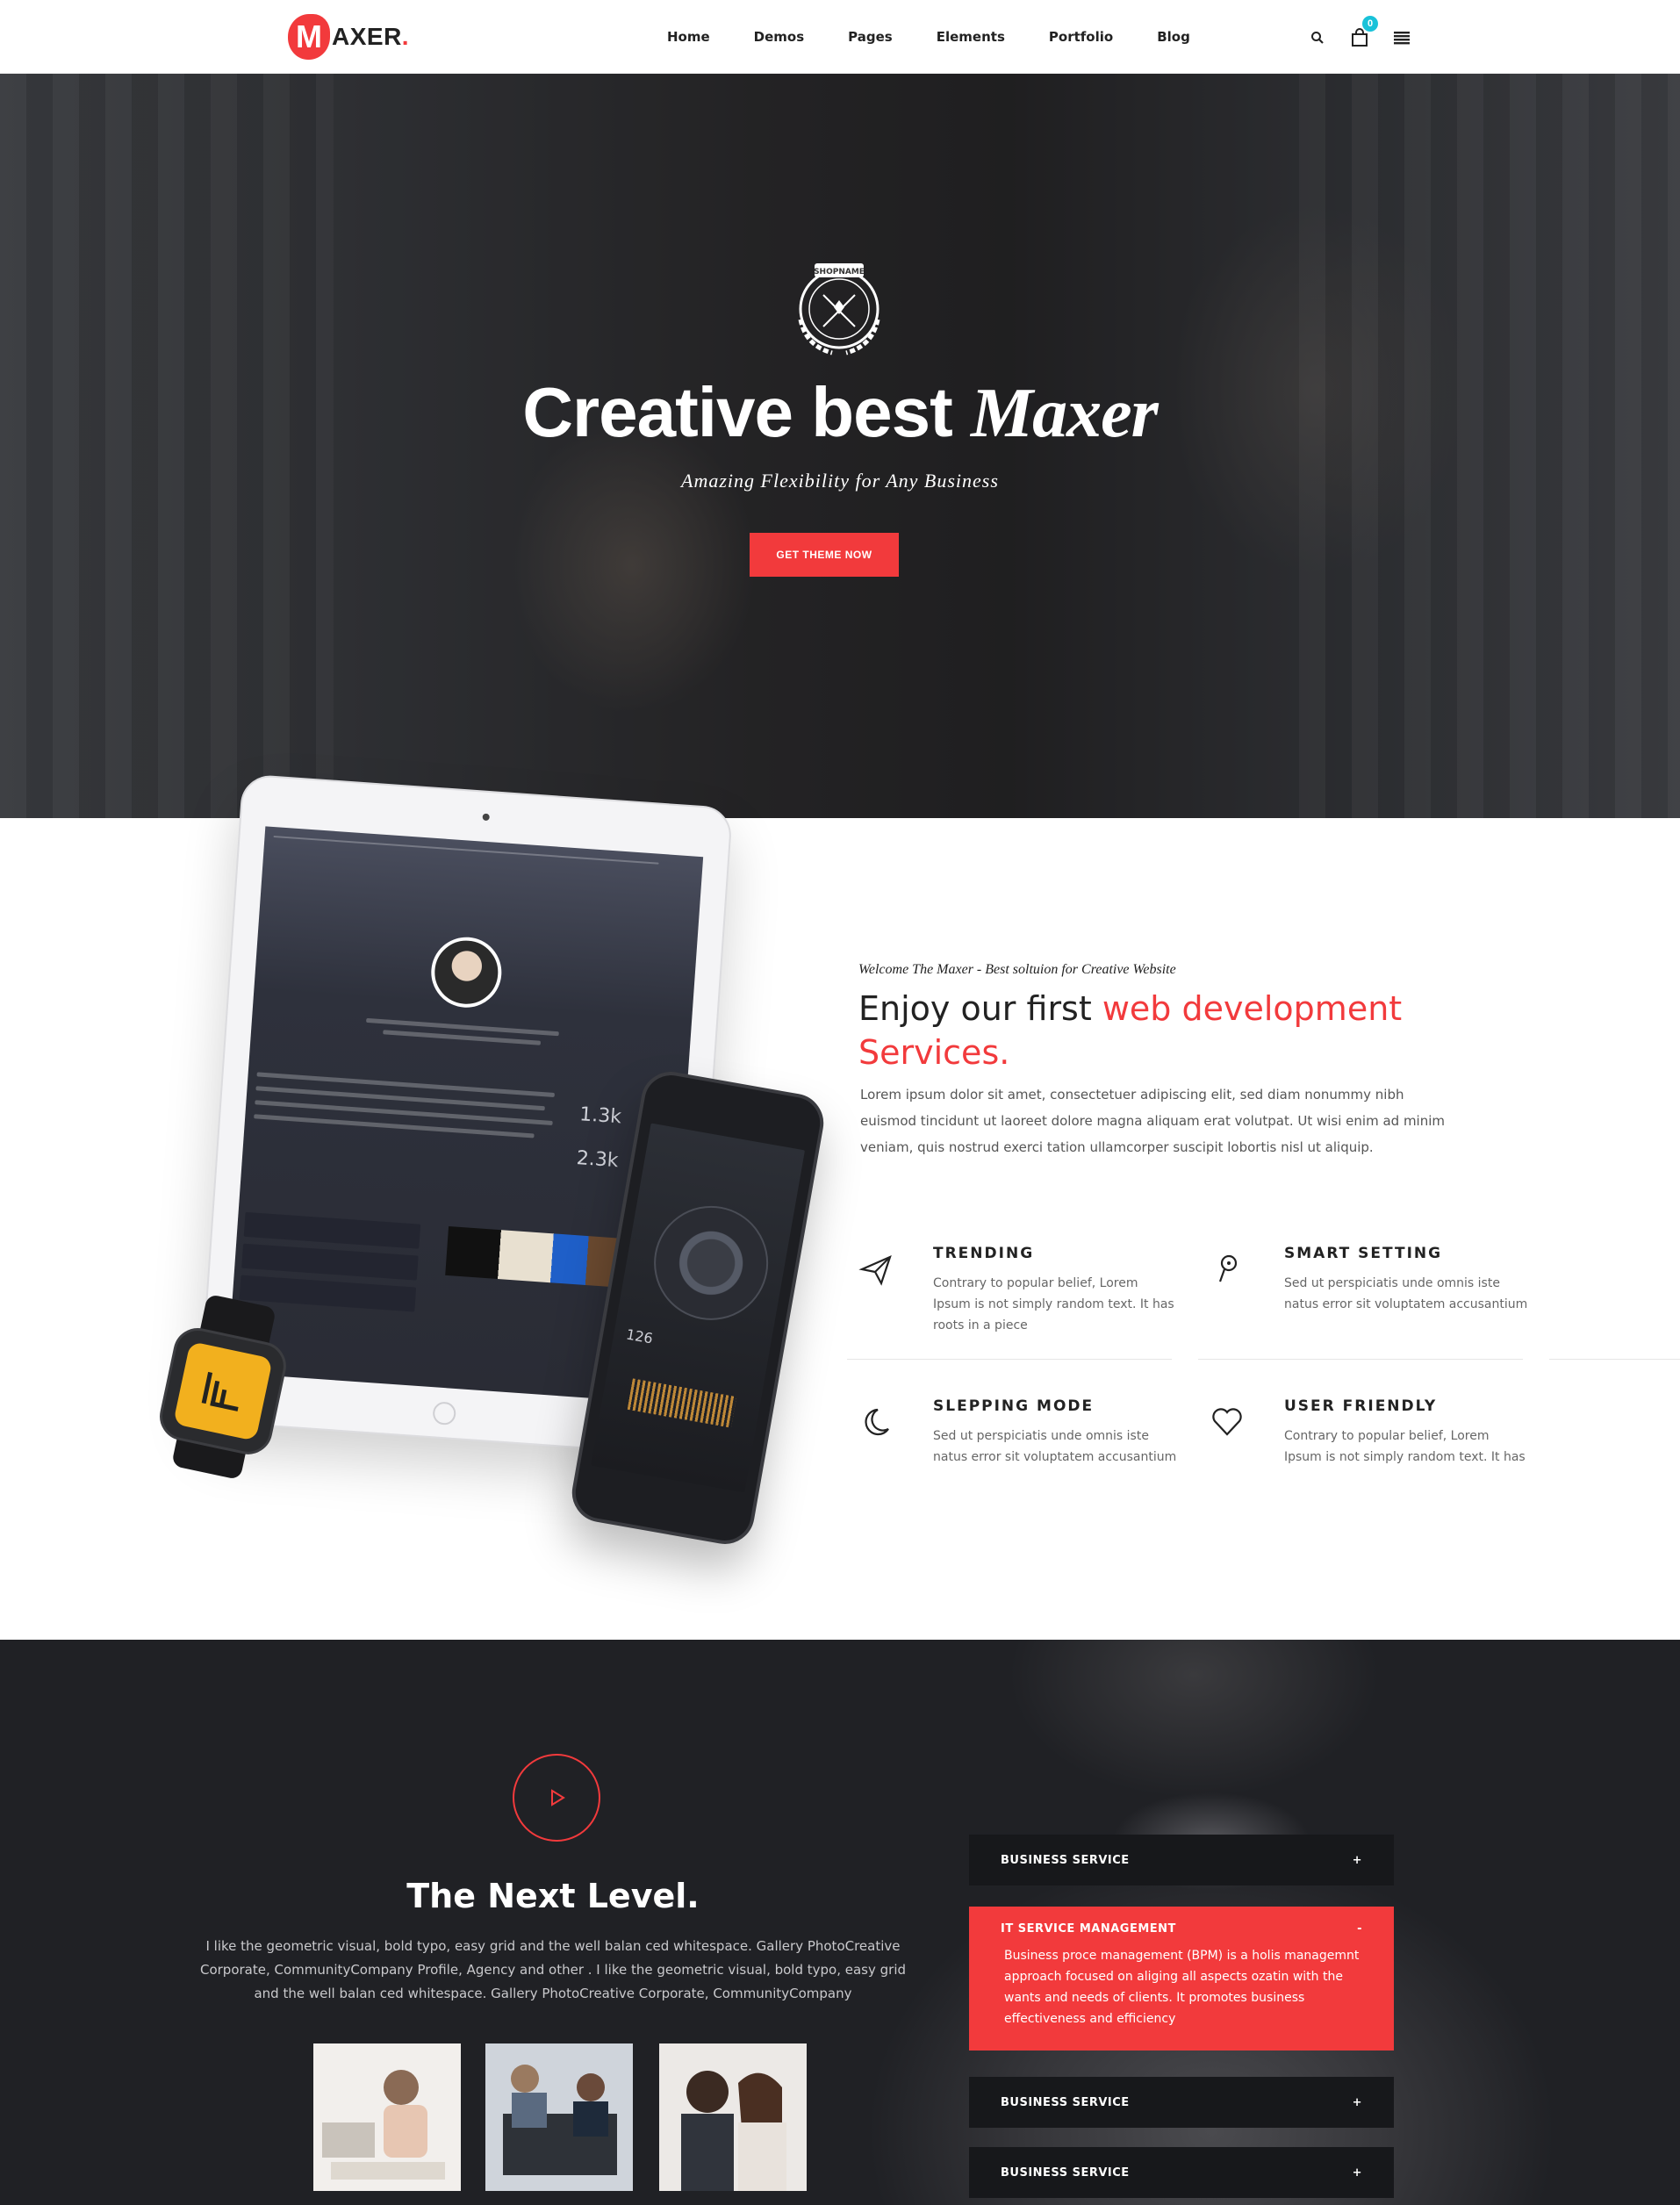  I want to click on heart-icon, so click(1227, 1422).